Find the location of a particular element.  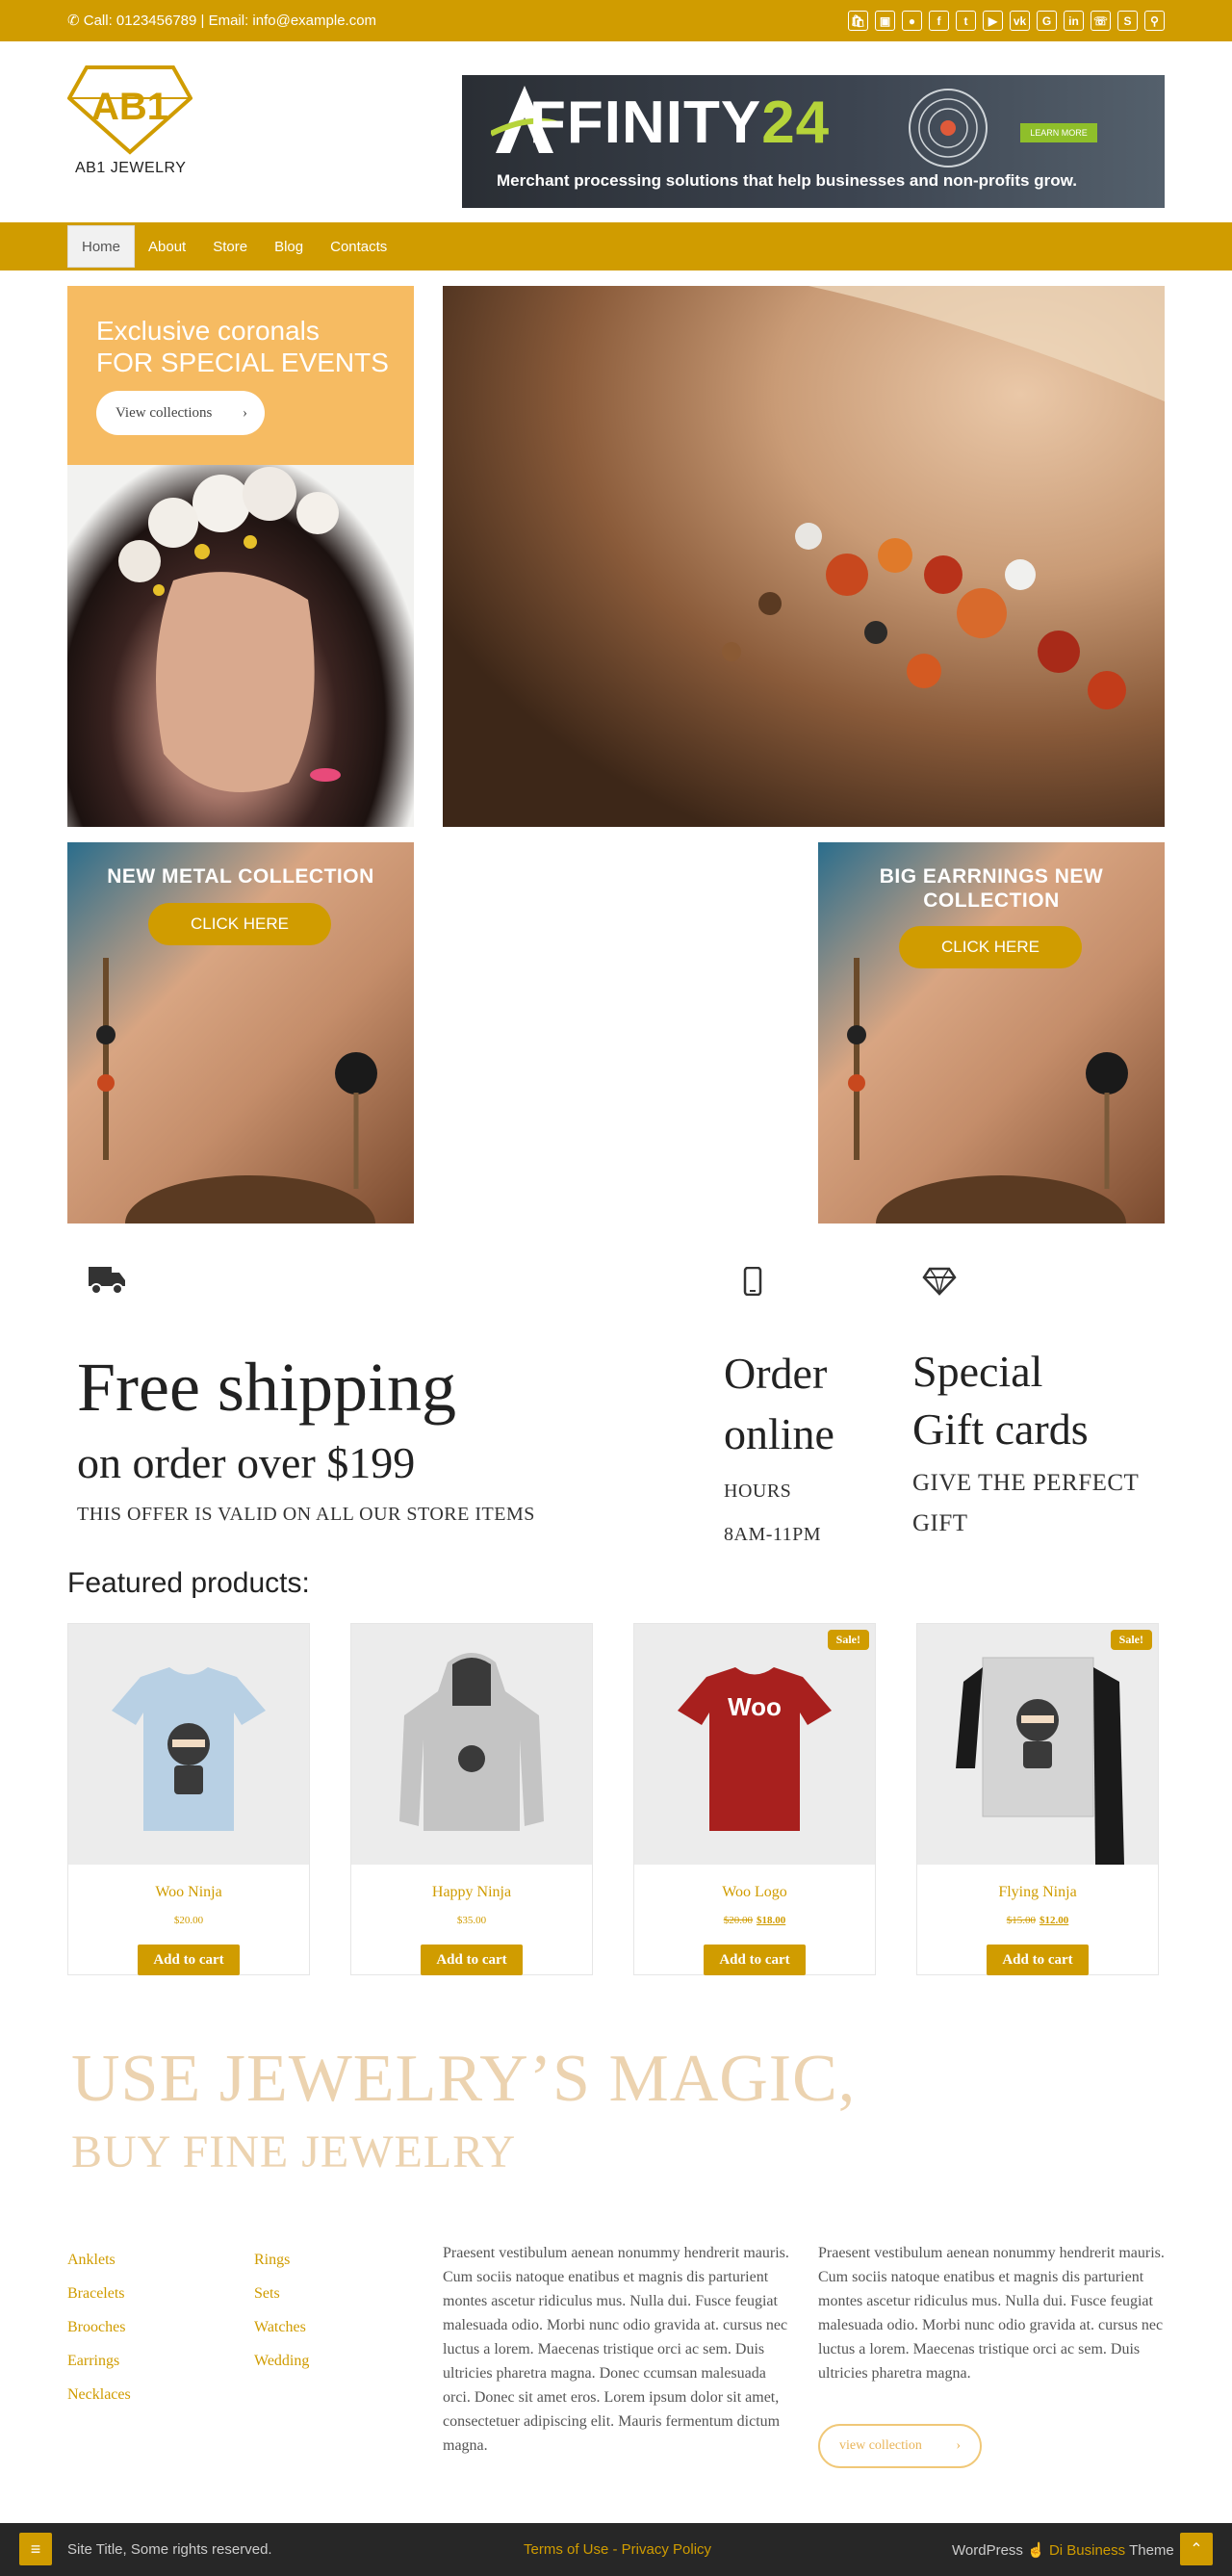

product-name: Woo Ninja is located at coordinates (188, 1892).